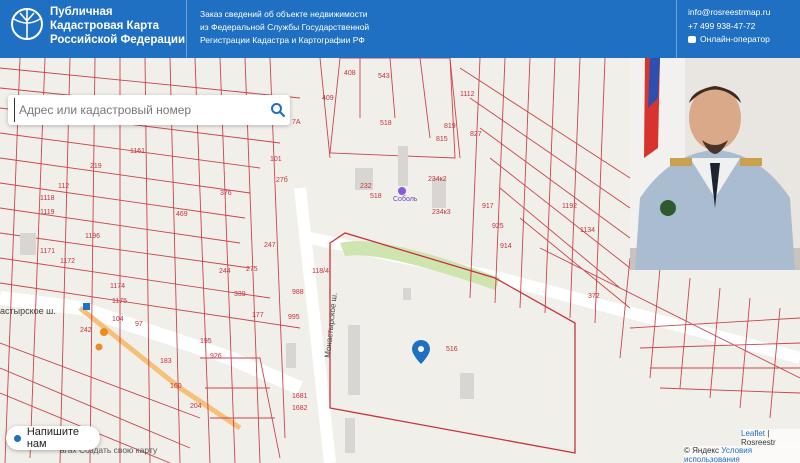 This screenshot has height=463, width=800. Describe the element at coordinates (252, 269) in the screenshot. I see `parcel-label: 275` at that location.